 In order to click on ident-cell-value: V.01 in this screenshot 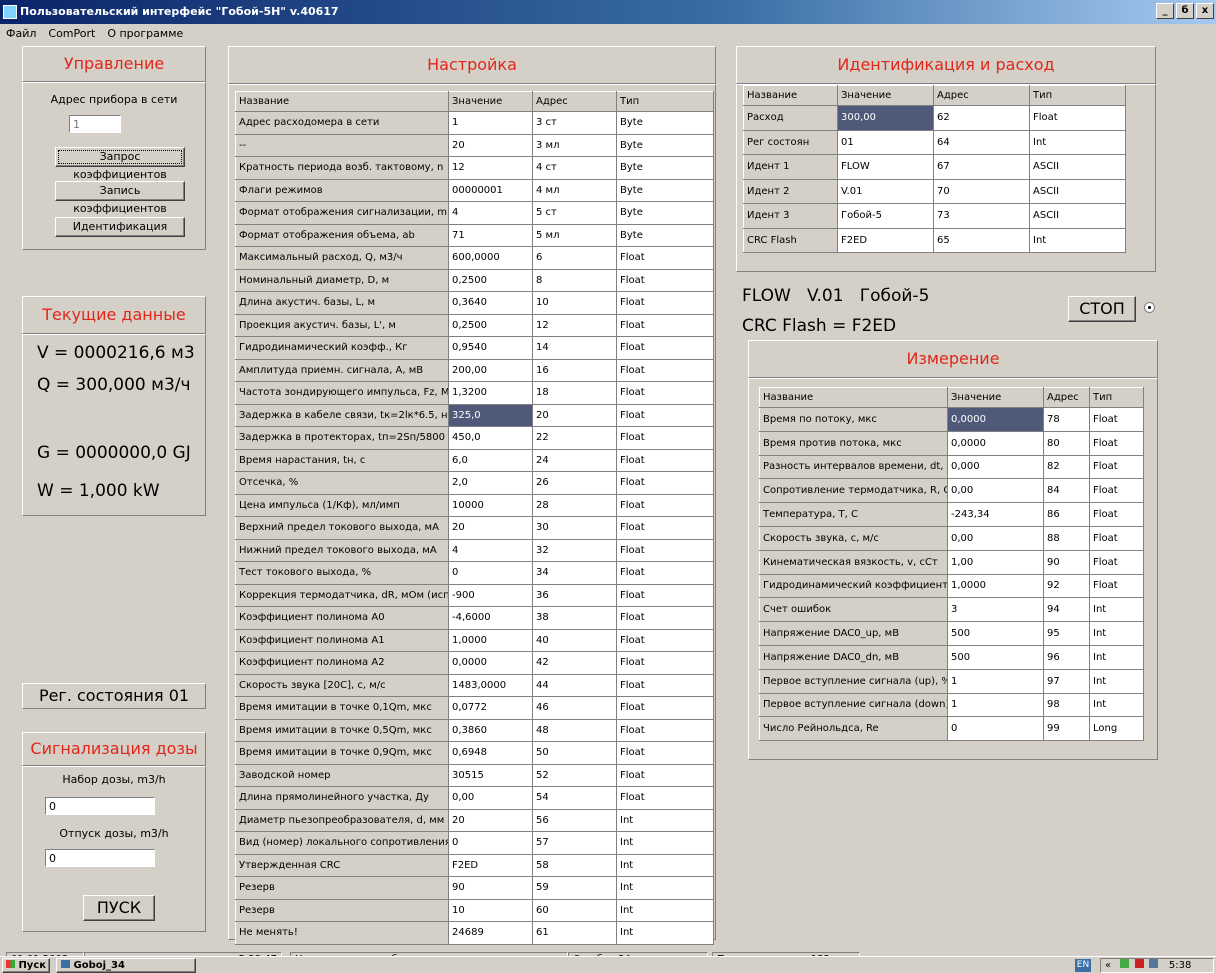, I will do `click(885, 191)`.